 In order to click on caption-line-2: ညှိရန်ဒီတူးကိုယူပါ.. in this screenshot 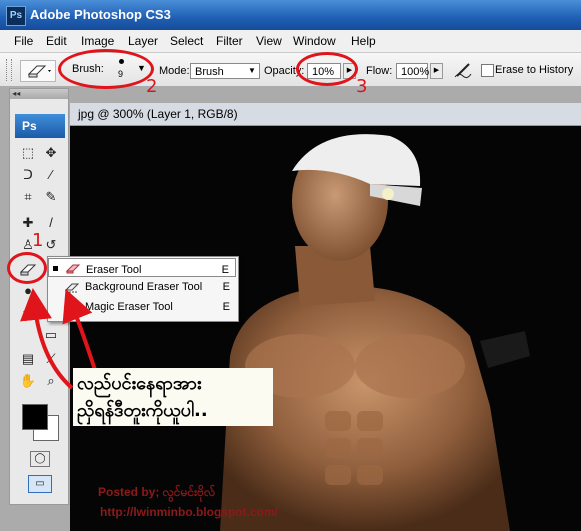, I will do `click(142, 410)`.